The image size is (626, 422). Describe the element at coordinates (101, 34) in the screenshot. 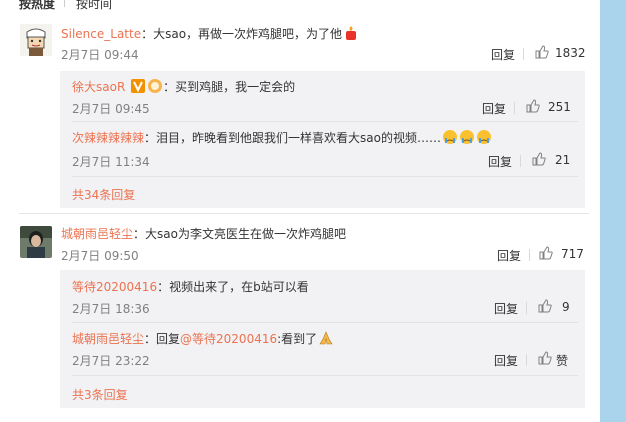

I see `comment-username: Silence_Latte` at that location.